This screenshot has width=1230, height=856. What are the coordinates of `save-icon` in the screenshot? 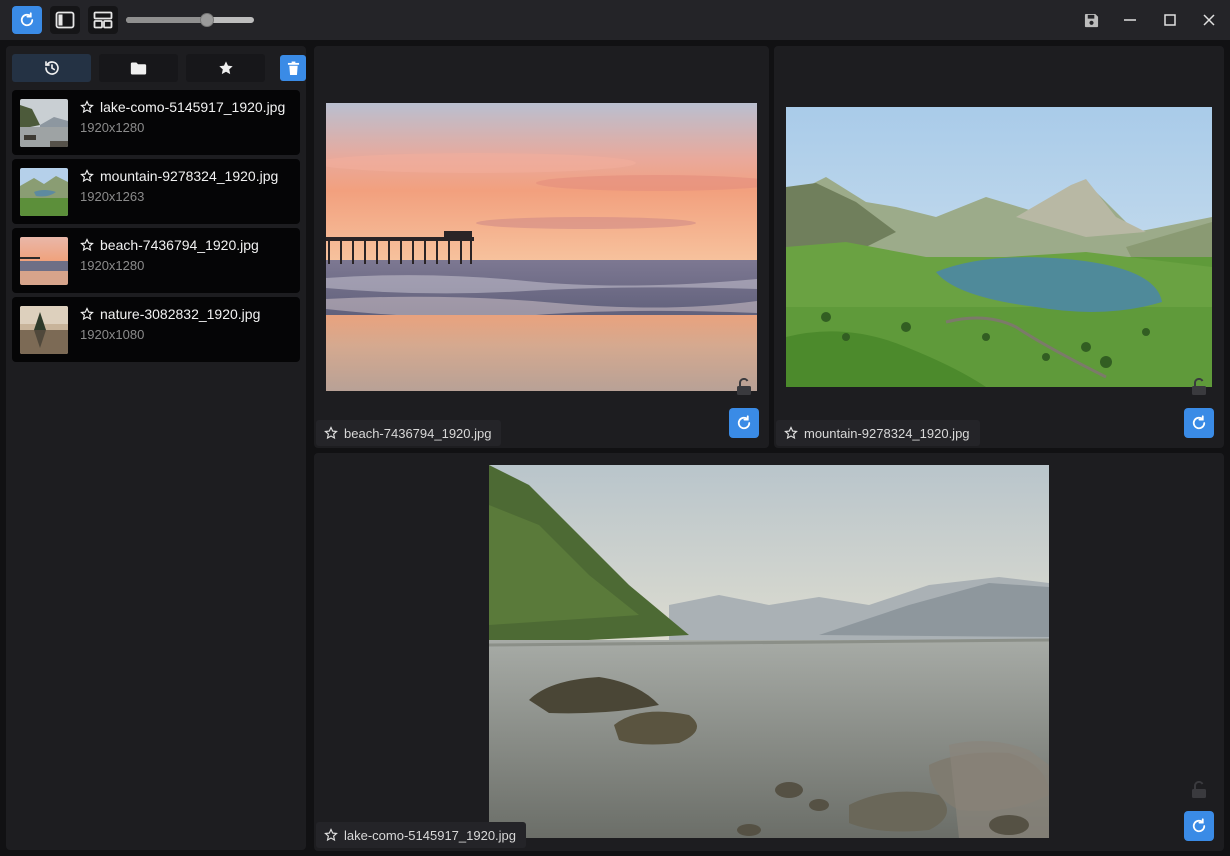 It's located at (1091, 20).